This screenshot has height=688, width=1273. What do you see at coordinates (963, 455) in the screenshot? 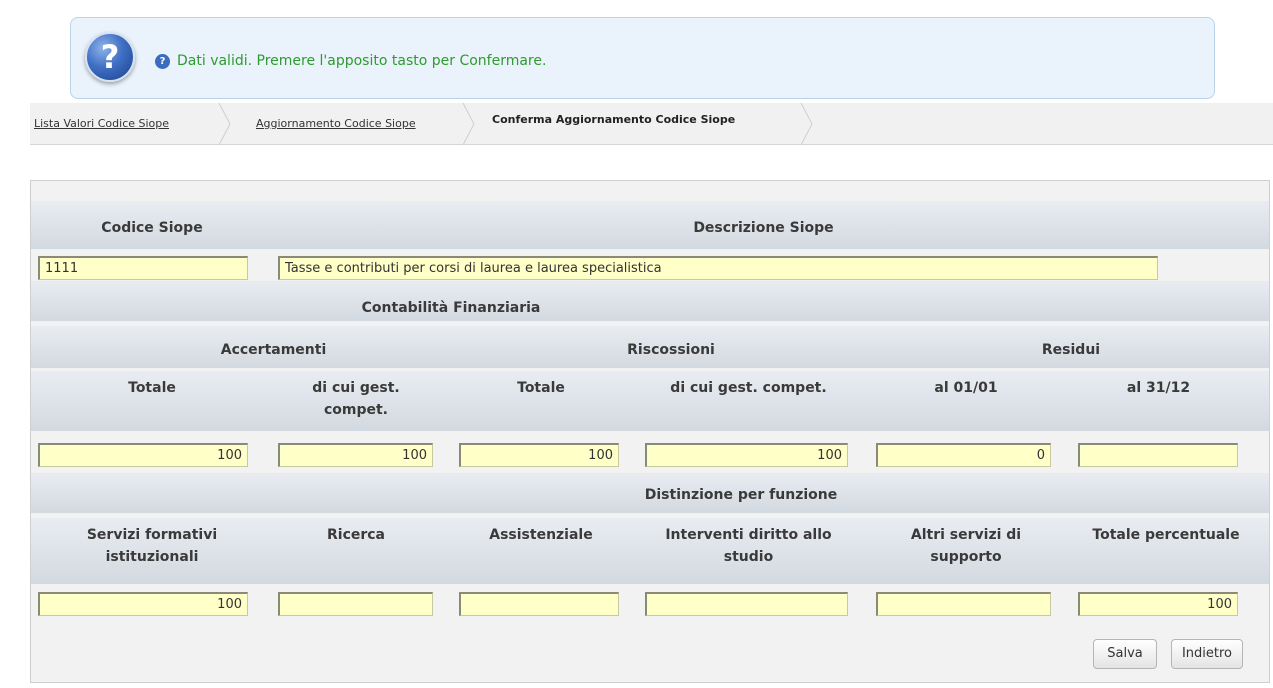
I see `residui-0101-input` at bounding box center [963, 455].